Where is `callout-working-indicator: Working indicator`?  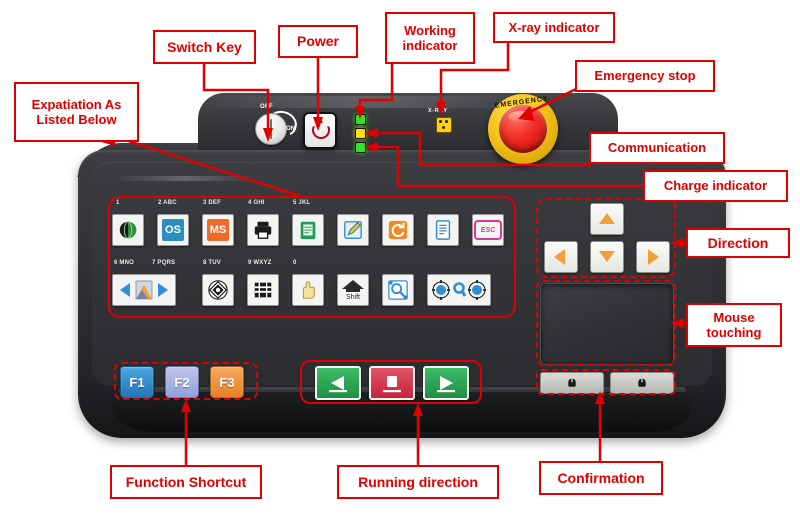
callout-working-indicator: Working indicator is located at coordinates (430, 38).